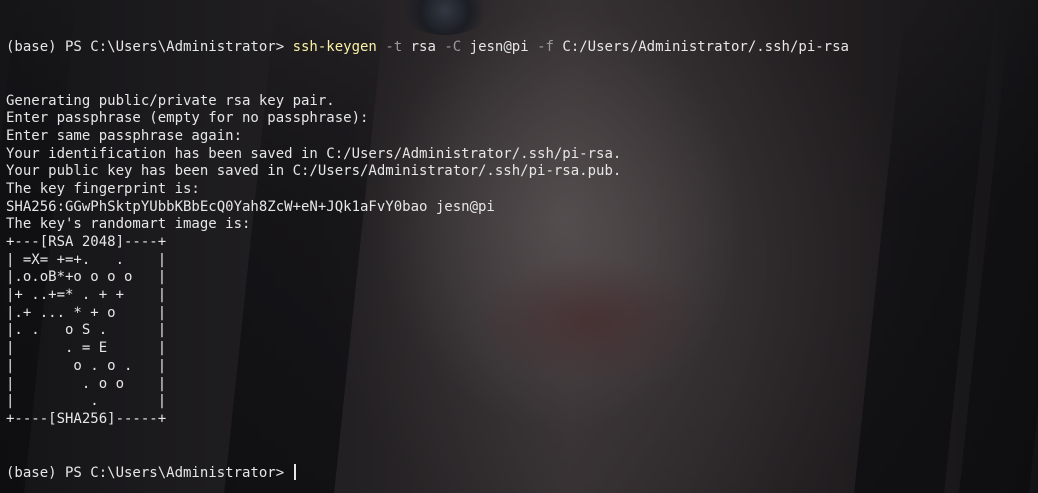  What do you see at coordinates (86, 295) in the screenshot?
I see `output-line: |+ ..+=* . + + |` at bounding box center [86, 295].